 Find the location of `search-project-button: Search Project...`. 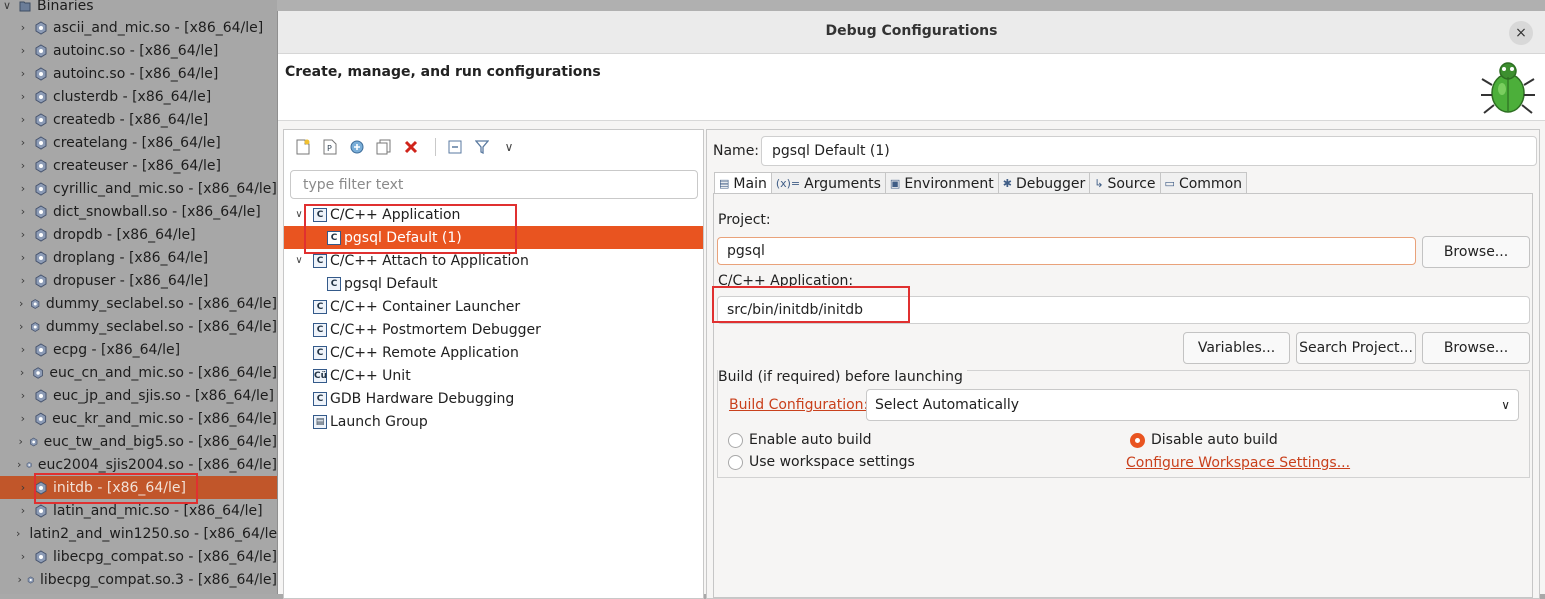

search-project-button: Search Project... is located at coordinates (1356, 348).